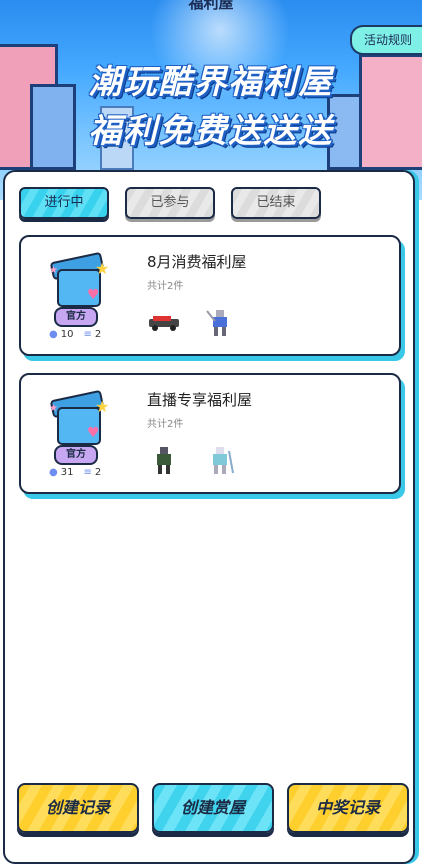 This screenshot has width=422, height=864. Describe the element at coordinates (348, 808) in the screenshot. I see `win-record-button: 中奖记录` at that location.